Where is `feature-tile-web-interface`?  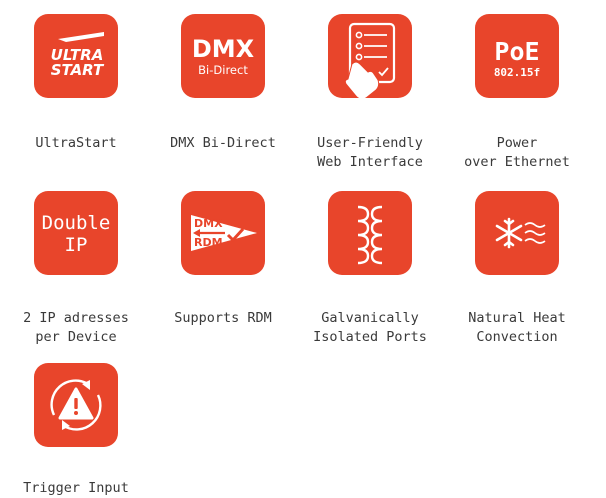 feature-tile-web-interface is located at coordinates (370, 56).